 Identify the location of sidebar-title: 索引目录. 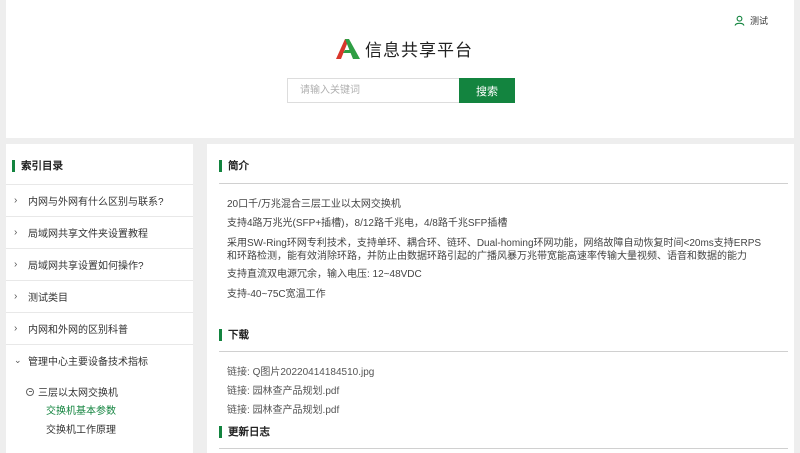
(37, 165).